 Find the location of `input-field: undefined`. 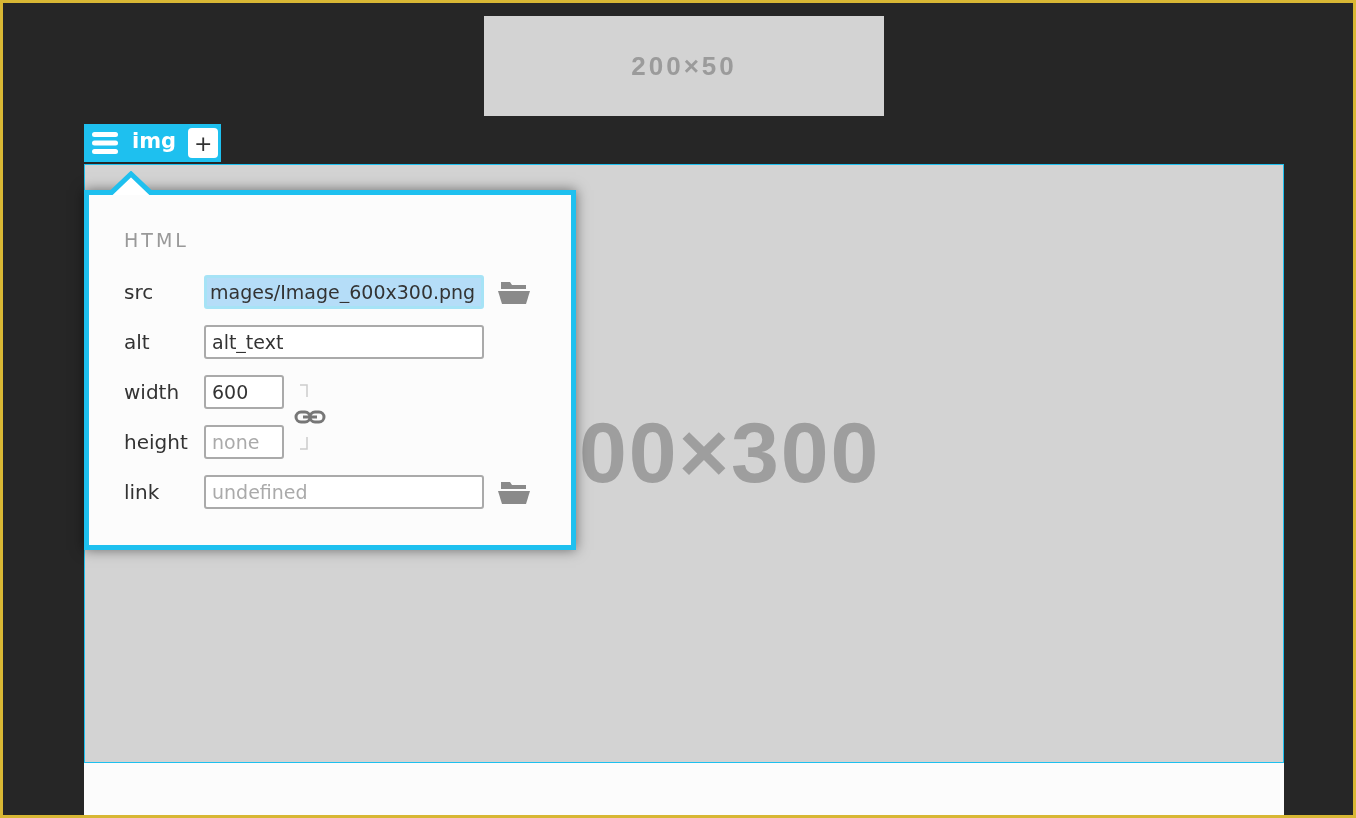

input-field: undefined is located at coordinates (344, 492).